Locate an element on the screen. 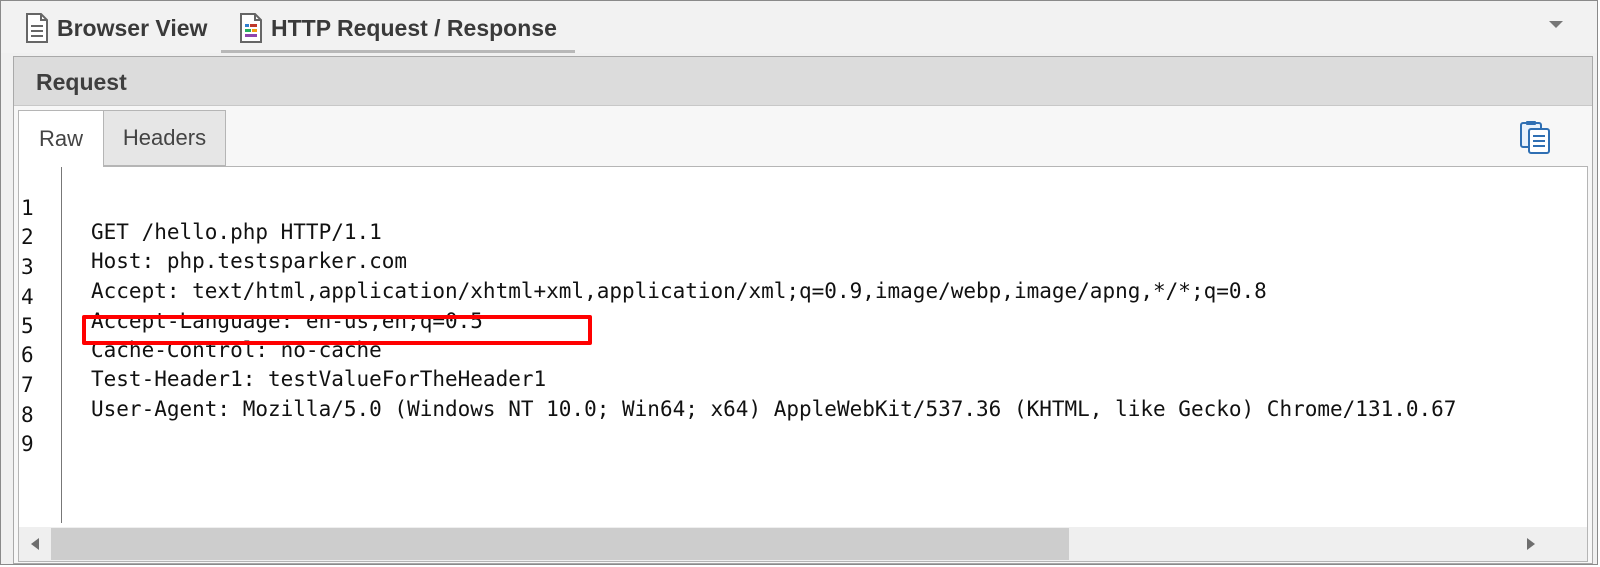 The image size is (1600, 567). scroll-left-icon is located at coordinates (35, 544).